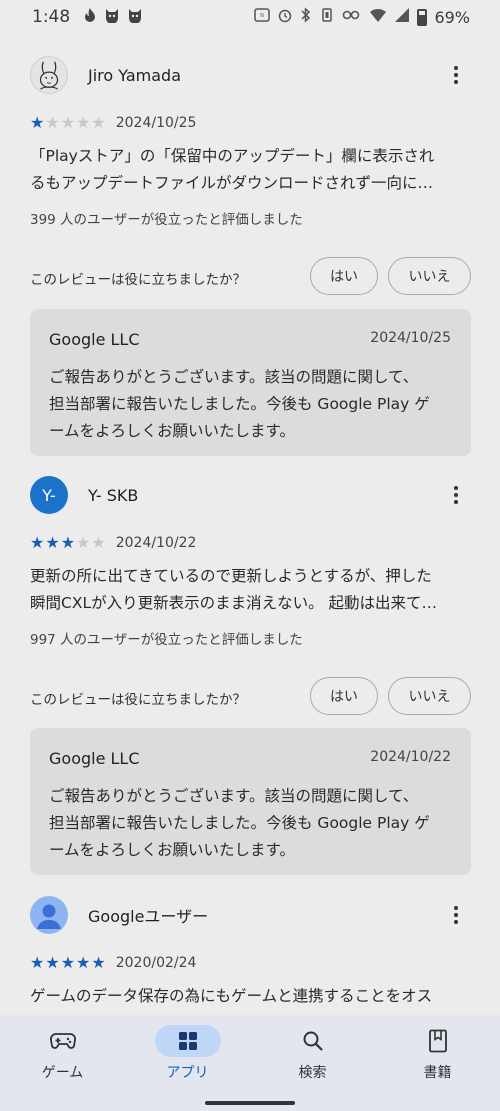 The width and height of the screenshot is (500, 1111). I want to click on battery-percent: 69%, so click(452, 17).